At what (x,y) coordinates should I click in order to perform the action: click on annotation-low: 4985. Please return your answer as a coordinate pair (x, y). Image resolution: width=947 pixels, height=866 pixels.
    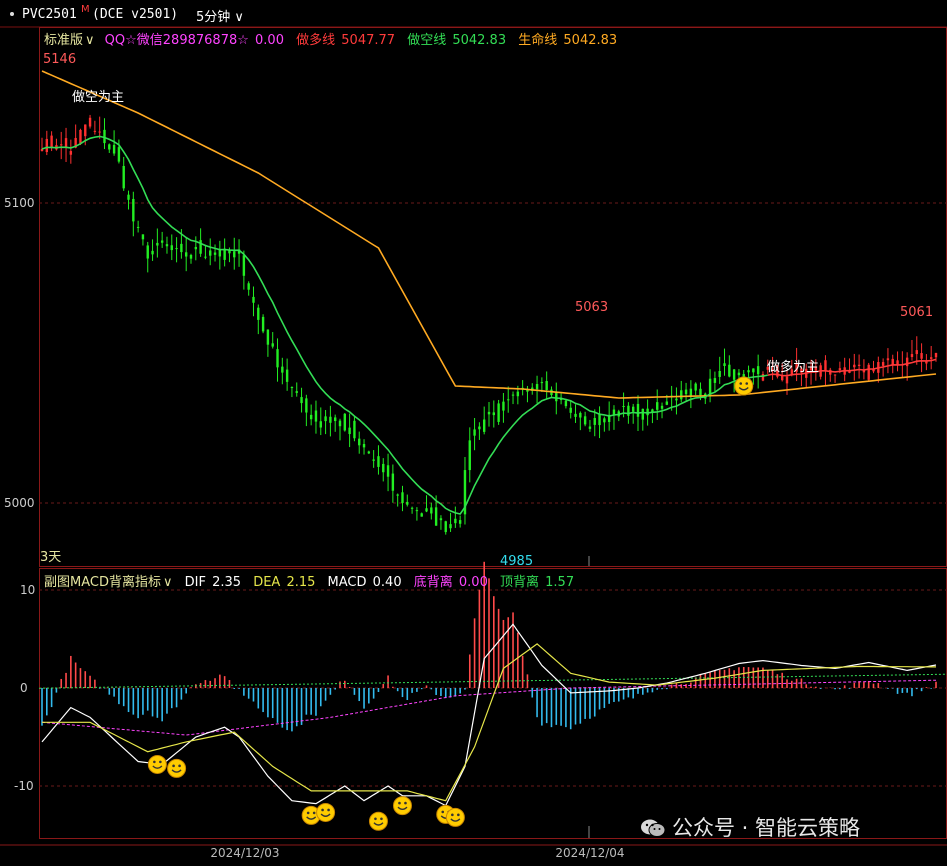
    Looking at the image, I should click on (516, 561).